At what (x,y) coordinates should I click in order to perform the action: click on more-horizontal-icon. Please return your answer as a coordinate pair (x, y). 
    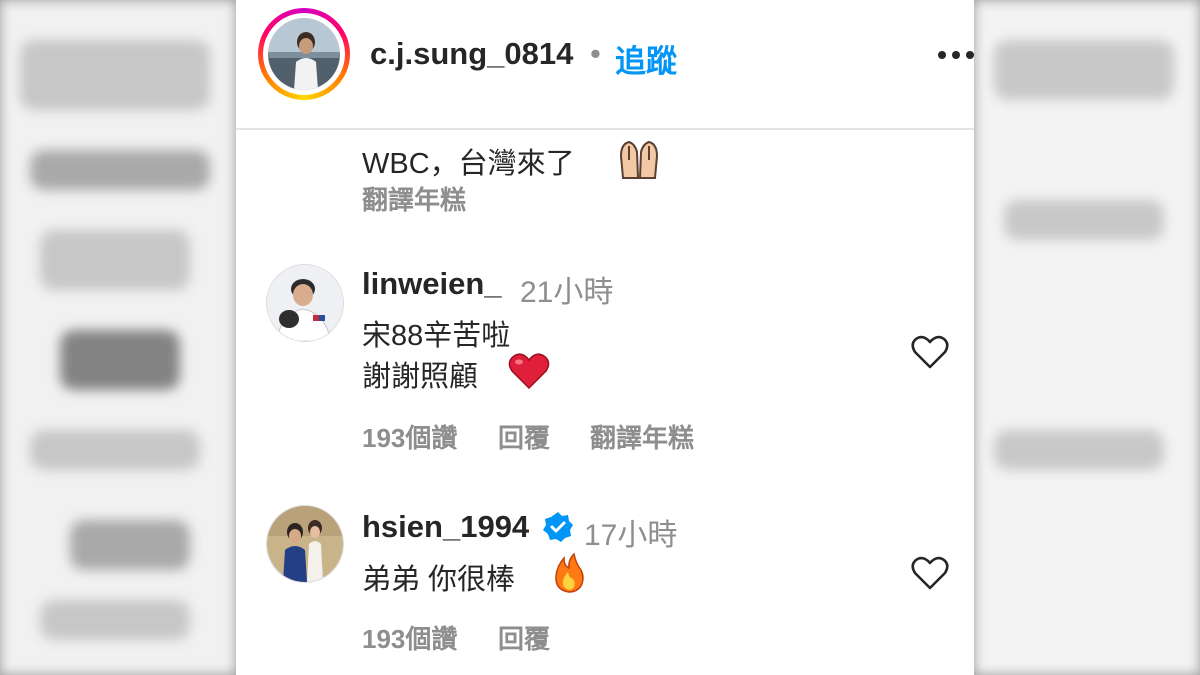
    Looking at the image, I should click on (955, 58).